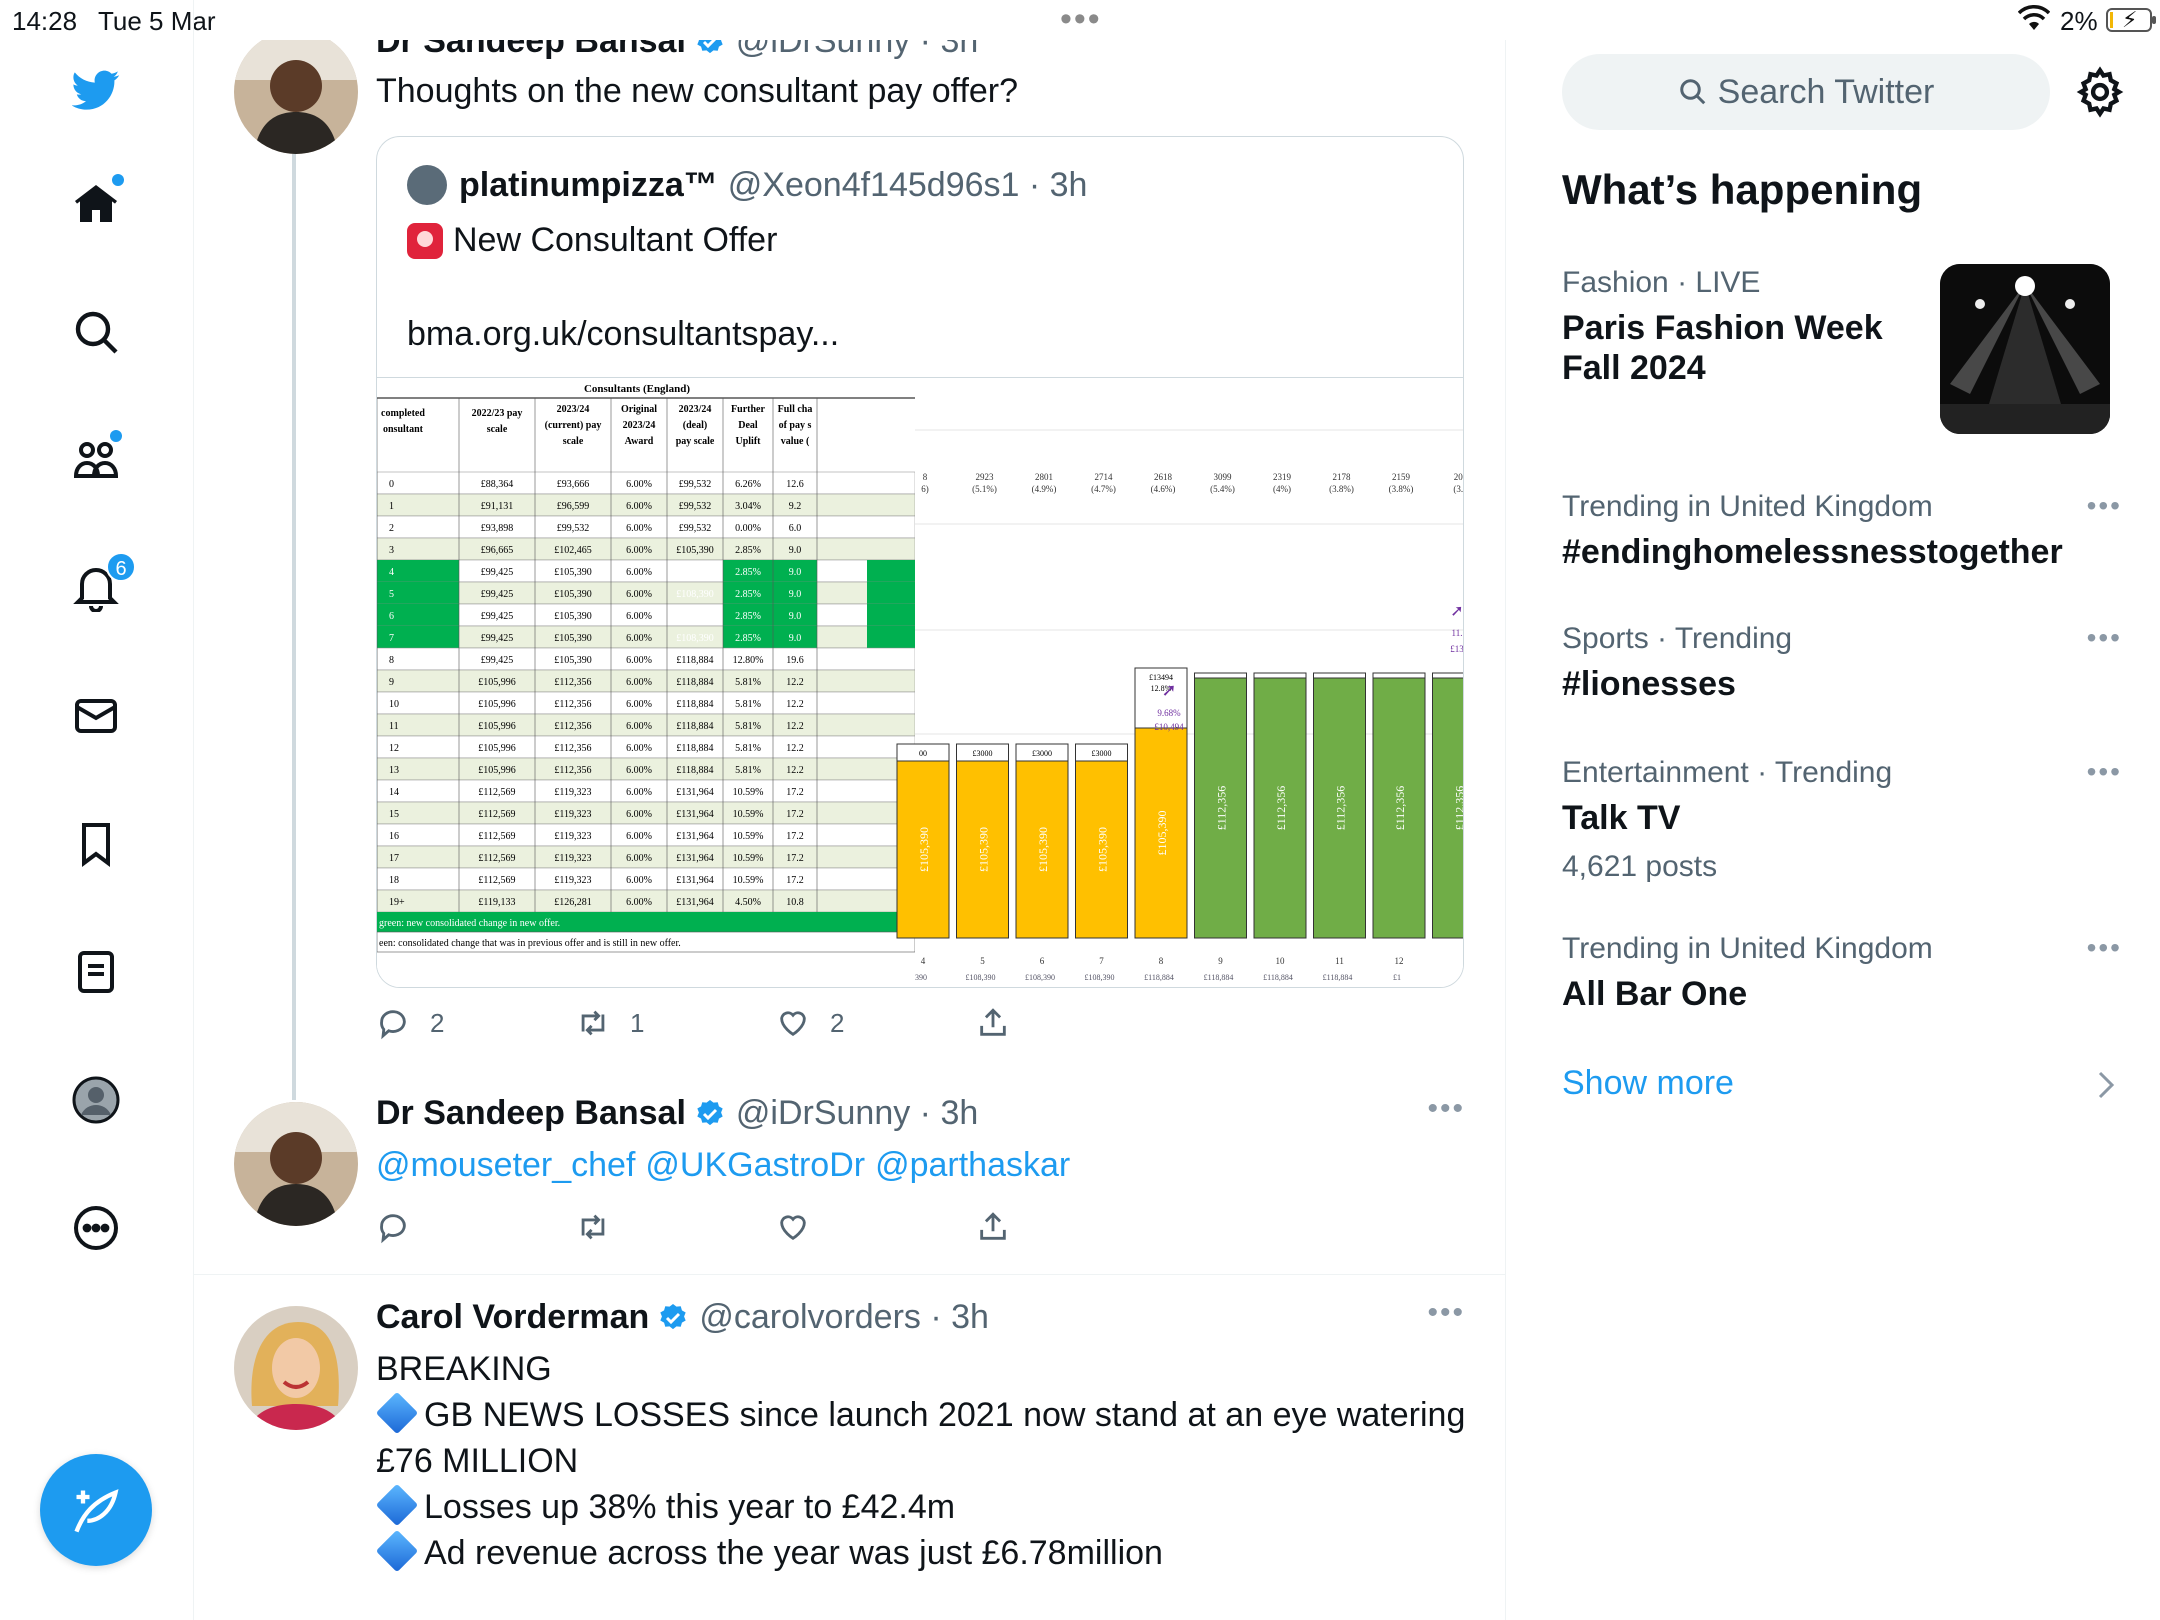 This screenshot has width=2160, height=1620. Describe the element at coordinates (512, 1317) in the screenshot. I see `author-name: Carol Vorderman` at that location.